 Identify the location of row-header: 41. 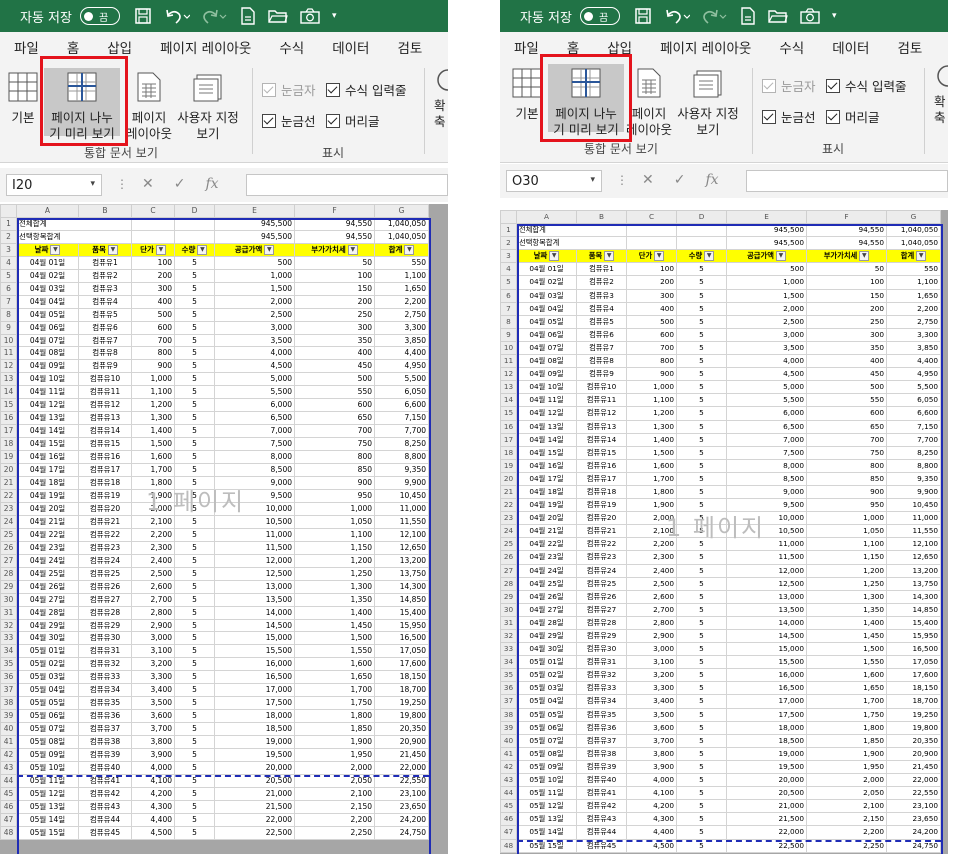
(508, 753).